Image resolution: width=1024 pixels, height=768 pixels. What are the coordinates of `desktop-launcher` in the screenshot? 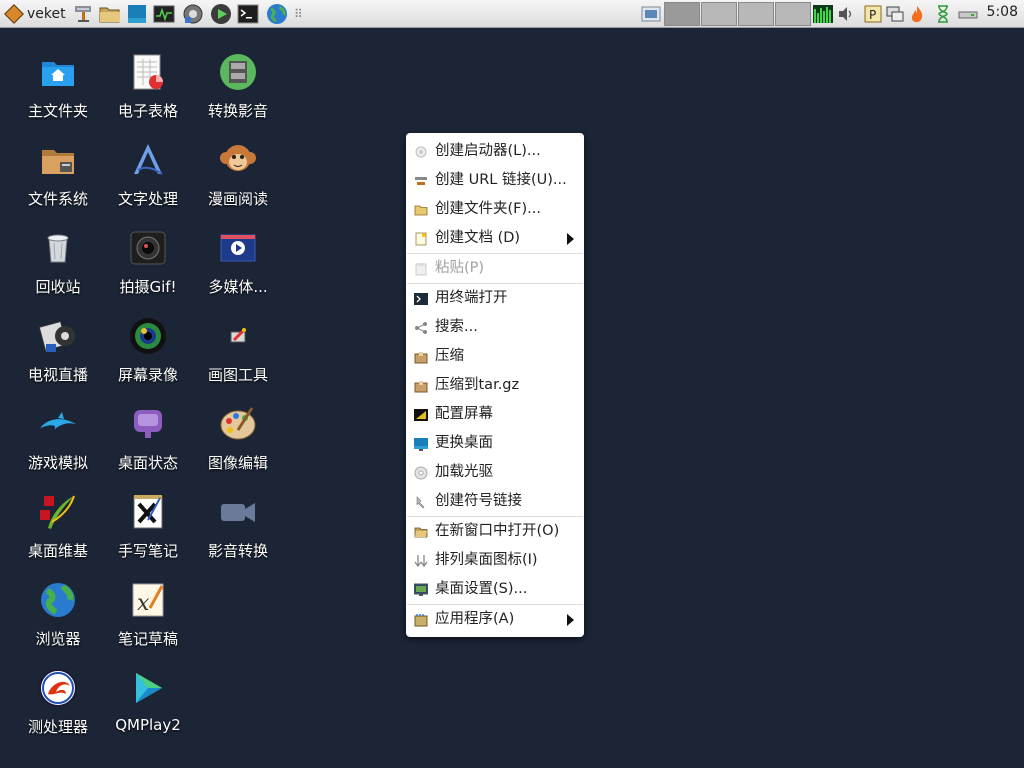 It's located at (137, 14).